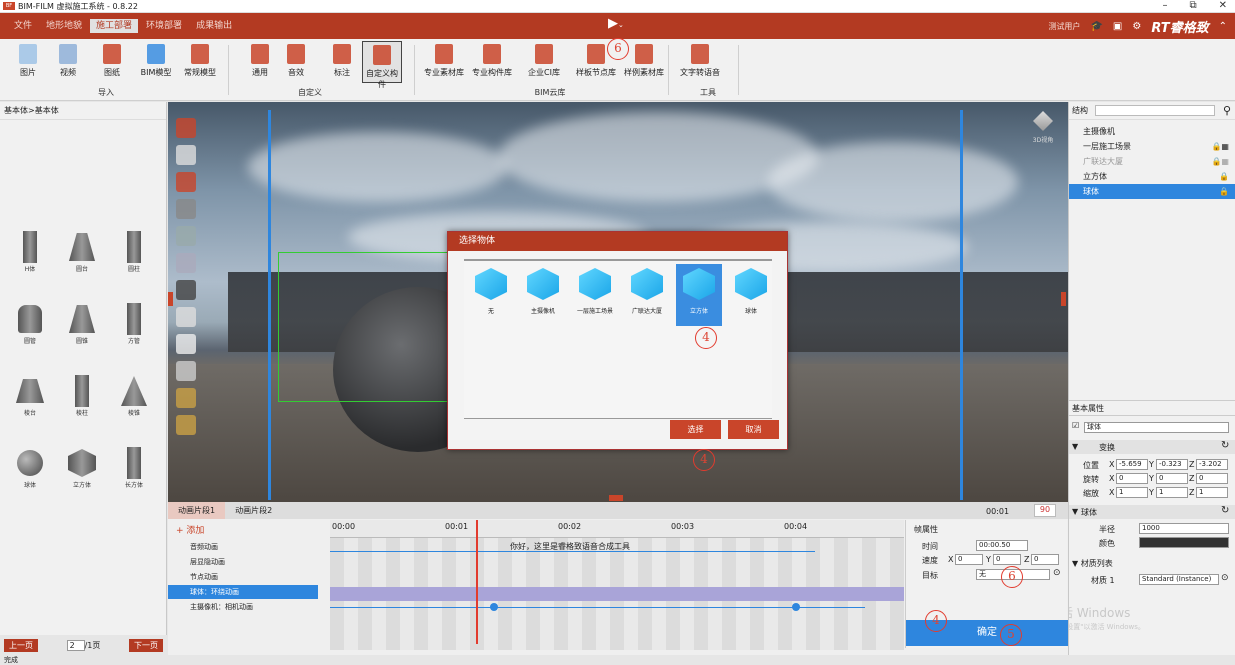 The image size is (1235, 665). Describe the element at coordinates (68, 61) in the screenshot. I see `video-button: 视频` at that location.